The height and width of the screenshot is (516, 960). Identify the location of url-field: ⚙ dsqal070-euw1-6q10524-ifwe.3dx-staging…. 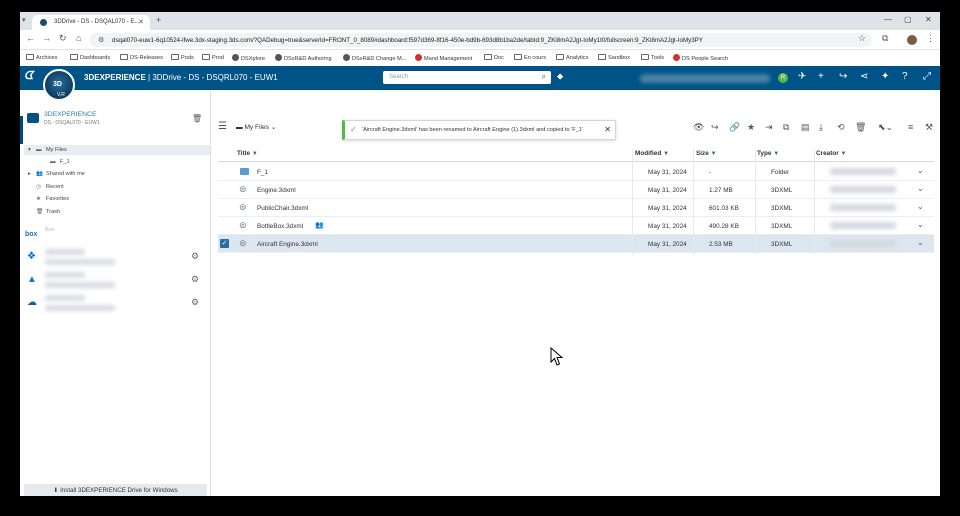
(481, 40).